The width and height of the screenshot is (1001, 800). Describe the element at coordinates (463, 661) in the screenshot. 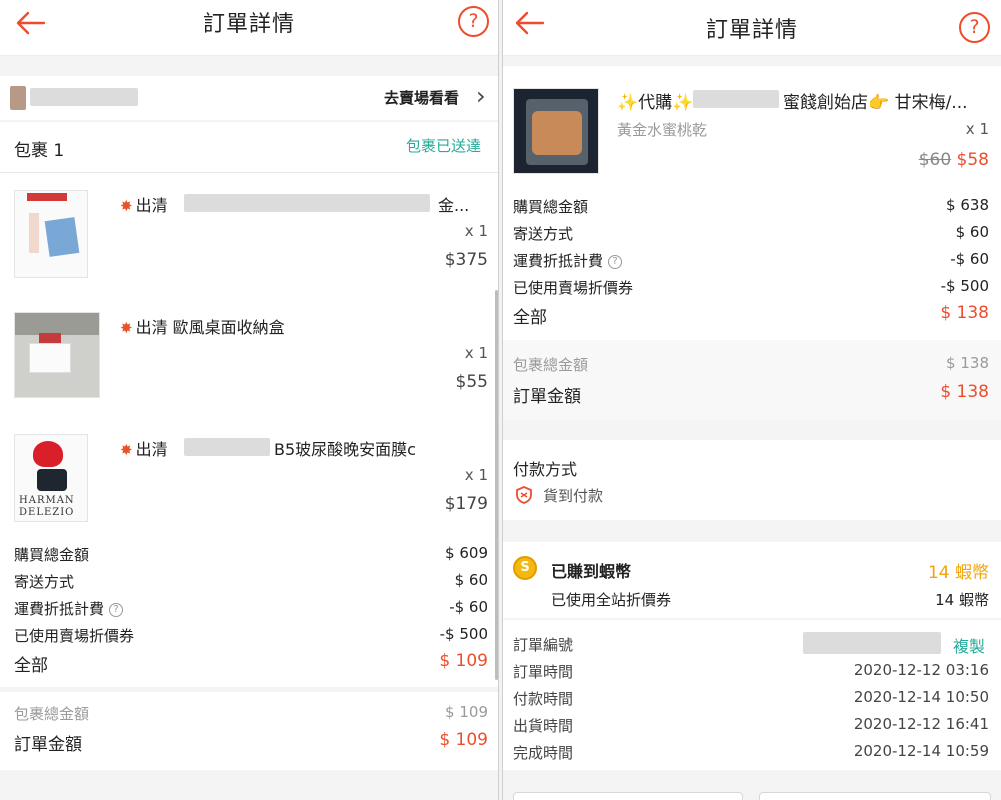

I see `summary-total-value: $ 109` at that location.